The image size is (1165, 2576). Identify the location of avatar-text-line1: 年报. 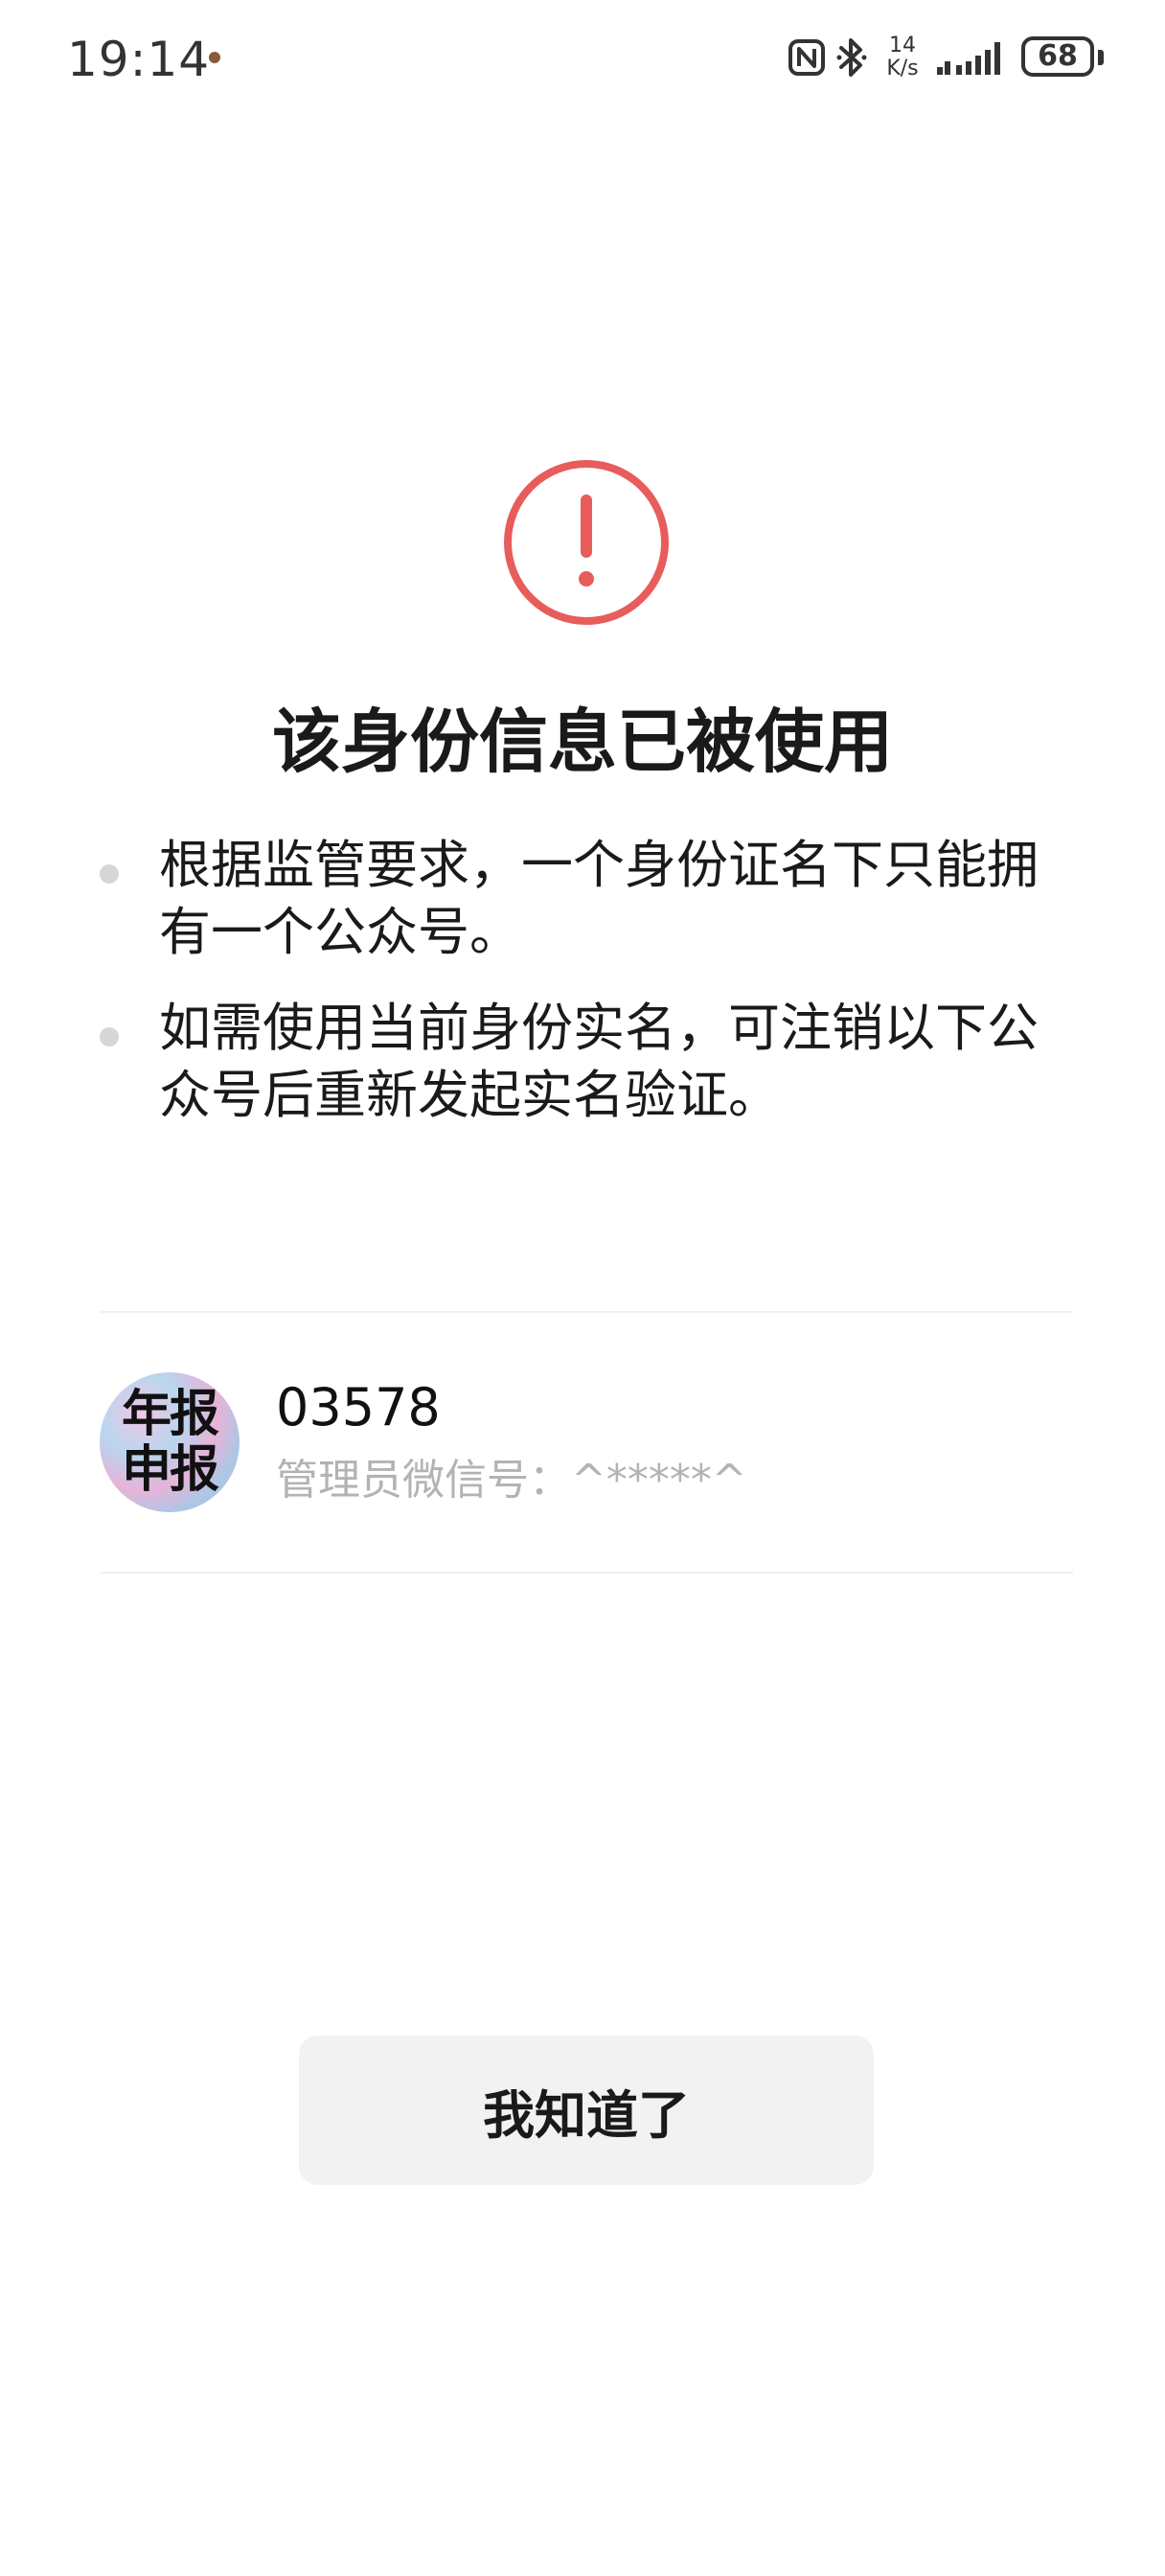
(170, 1414).